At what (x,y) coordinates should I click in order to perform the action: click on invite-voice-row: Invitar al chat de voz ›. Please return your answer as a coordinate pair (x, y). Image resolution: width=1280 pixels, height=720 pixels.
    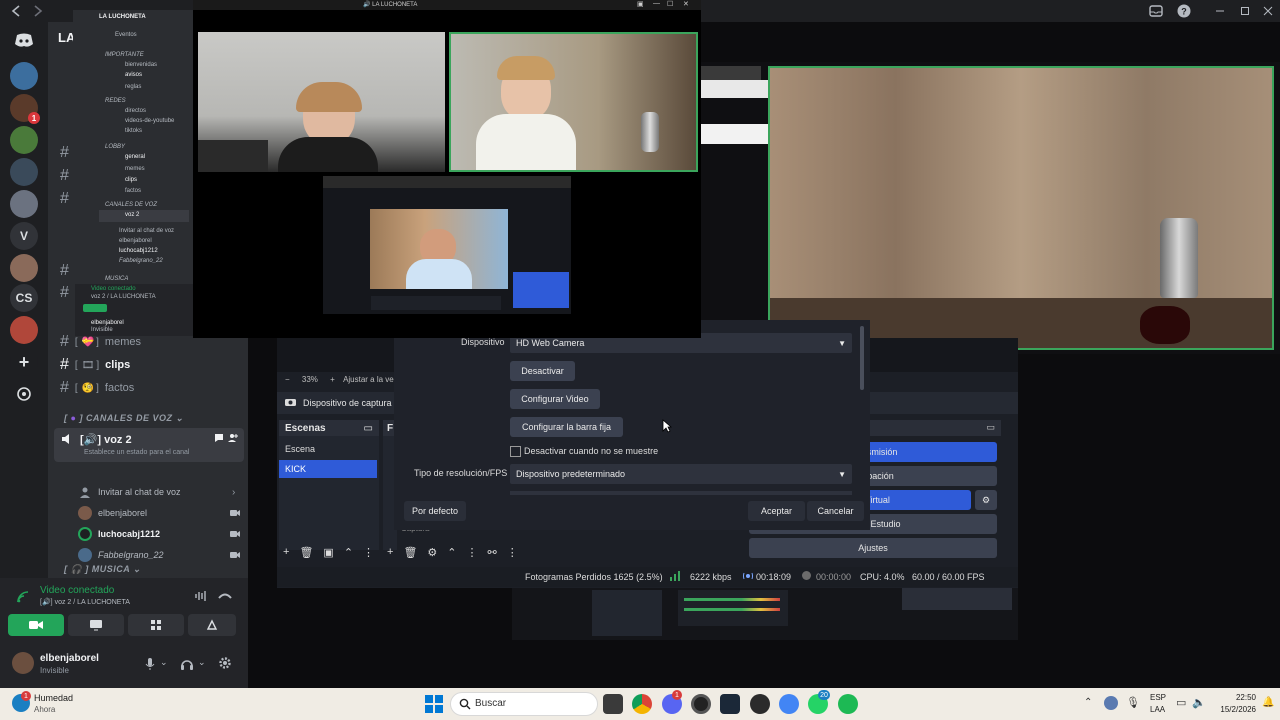
    Looking at the image, I should click on (156, 492).